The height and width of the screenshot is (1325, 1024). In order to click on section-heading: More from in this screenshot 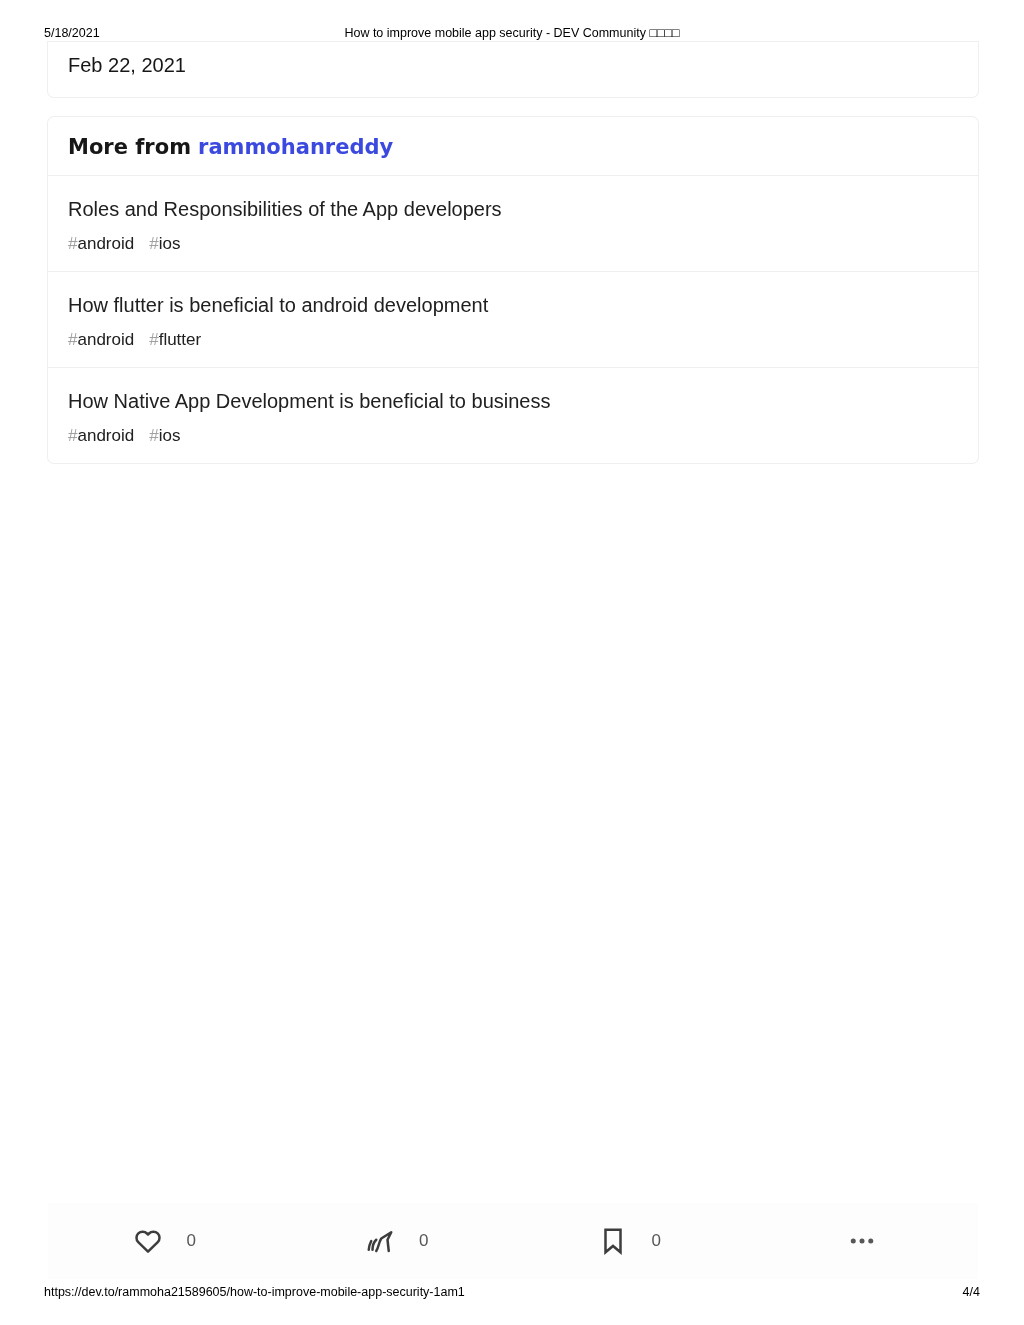, I will do `click(130, 147)`.